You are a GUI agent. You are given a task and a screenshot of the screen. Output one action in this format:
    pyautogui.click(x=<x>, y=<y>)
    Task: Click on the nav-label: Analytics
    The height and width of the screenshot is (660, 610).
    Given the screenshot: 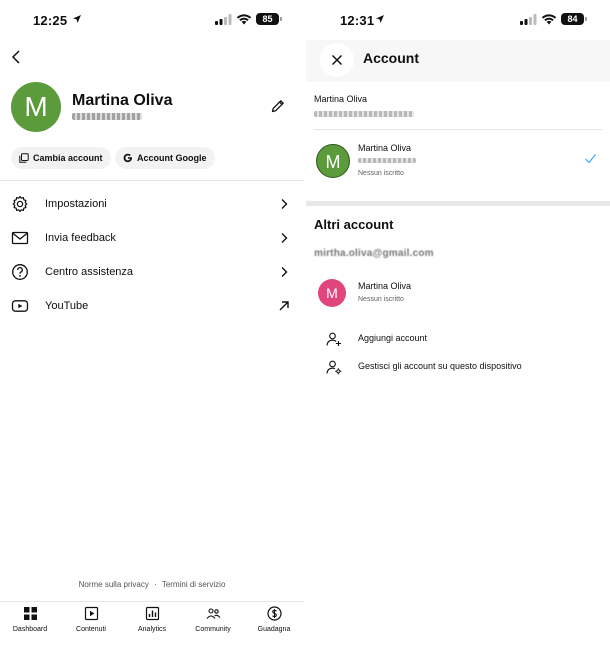 What is the action you would take?
    pyautogui.click(x=151, y=629)
    